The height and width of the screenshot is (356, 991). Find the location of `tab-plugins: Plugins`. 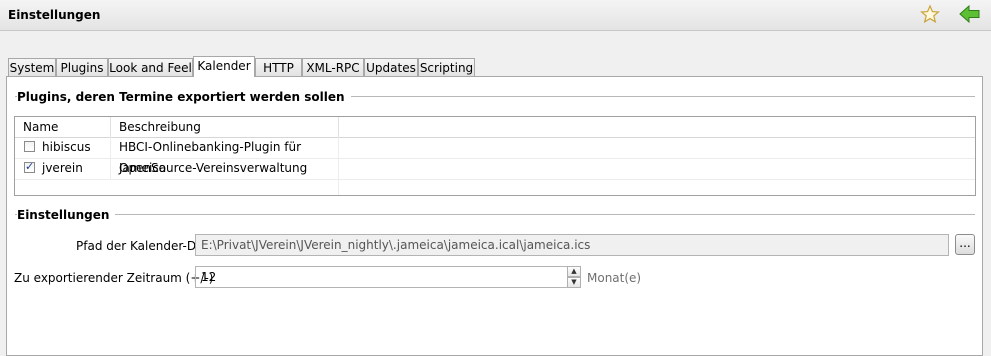

tab-plugins: Plugins is located at coordinates (82, 67).